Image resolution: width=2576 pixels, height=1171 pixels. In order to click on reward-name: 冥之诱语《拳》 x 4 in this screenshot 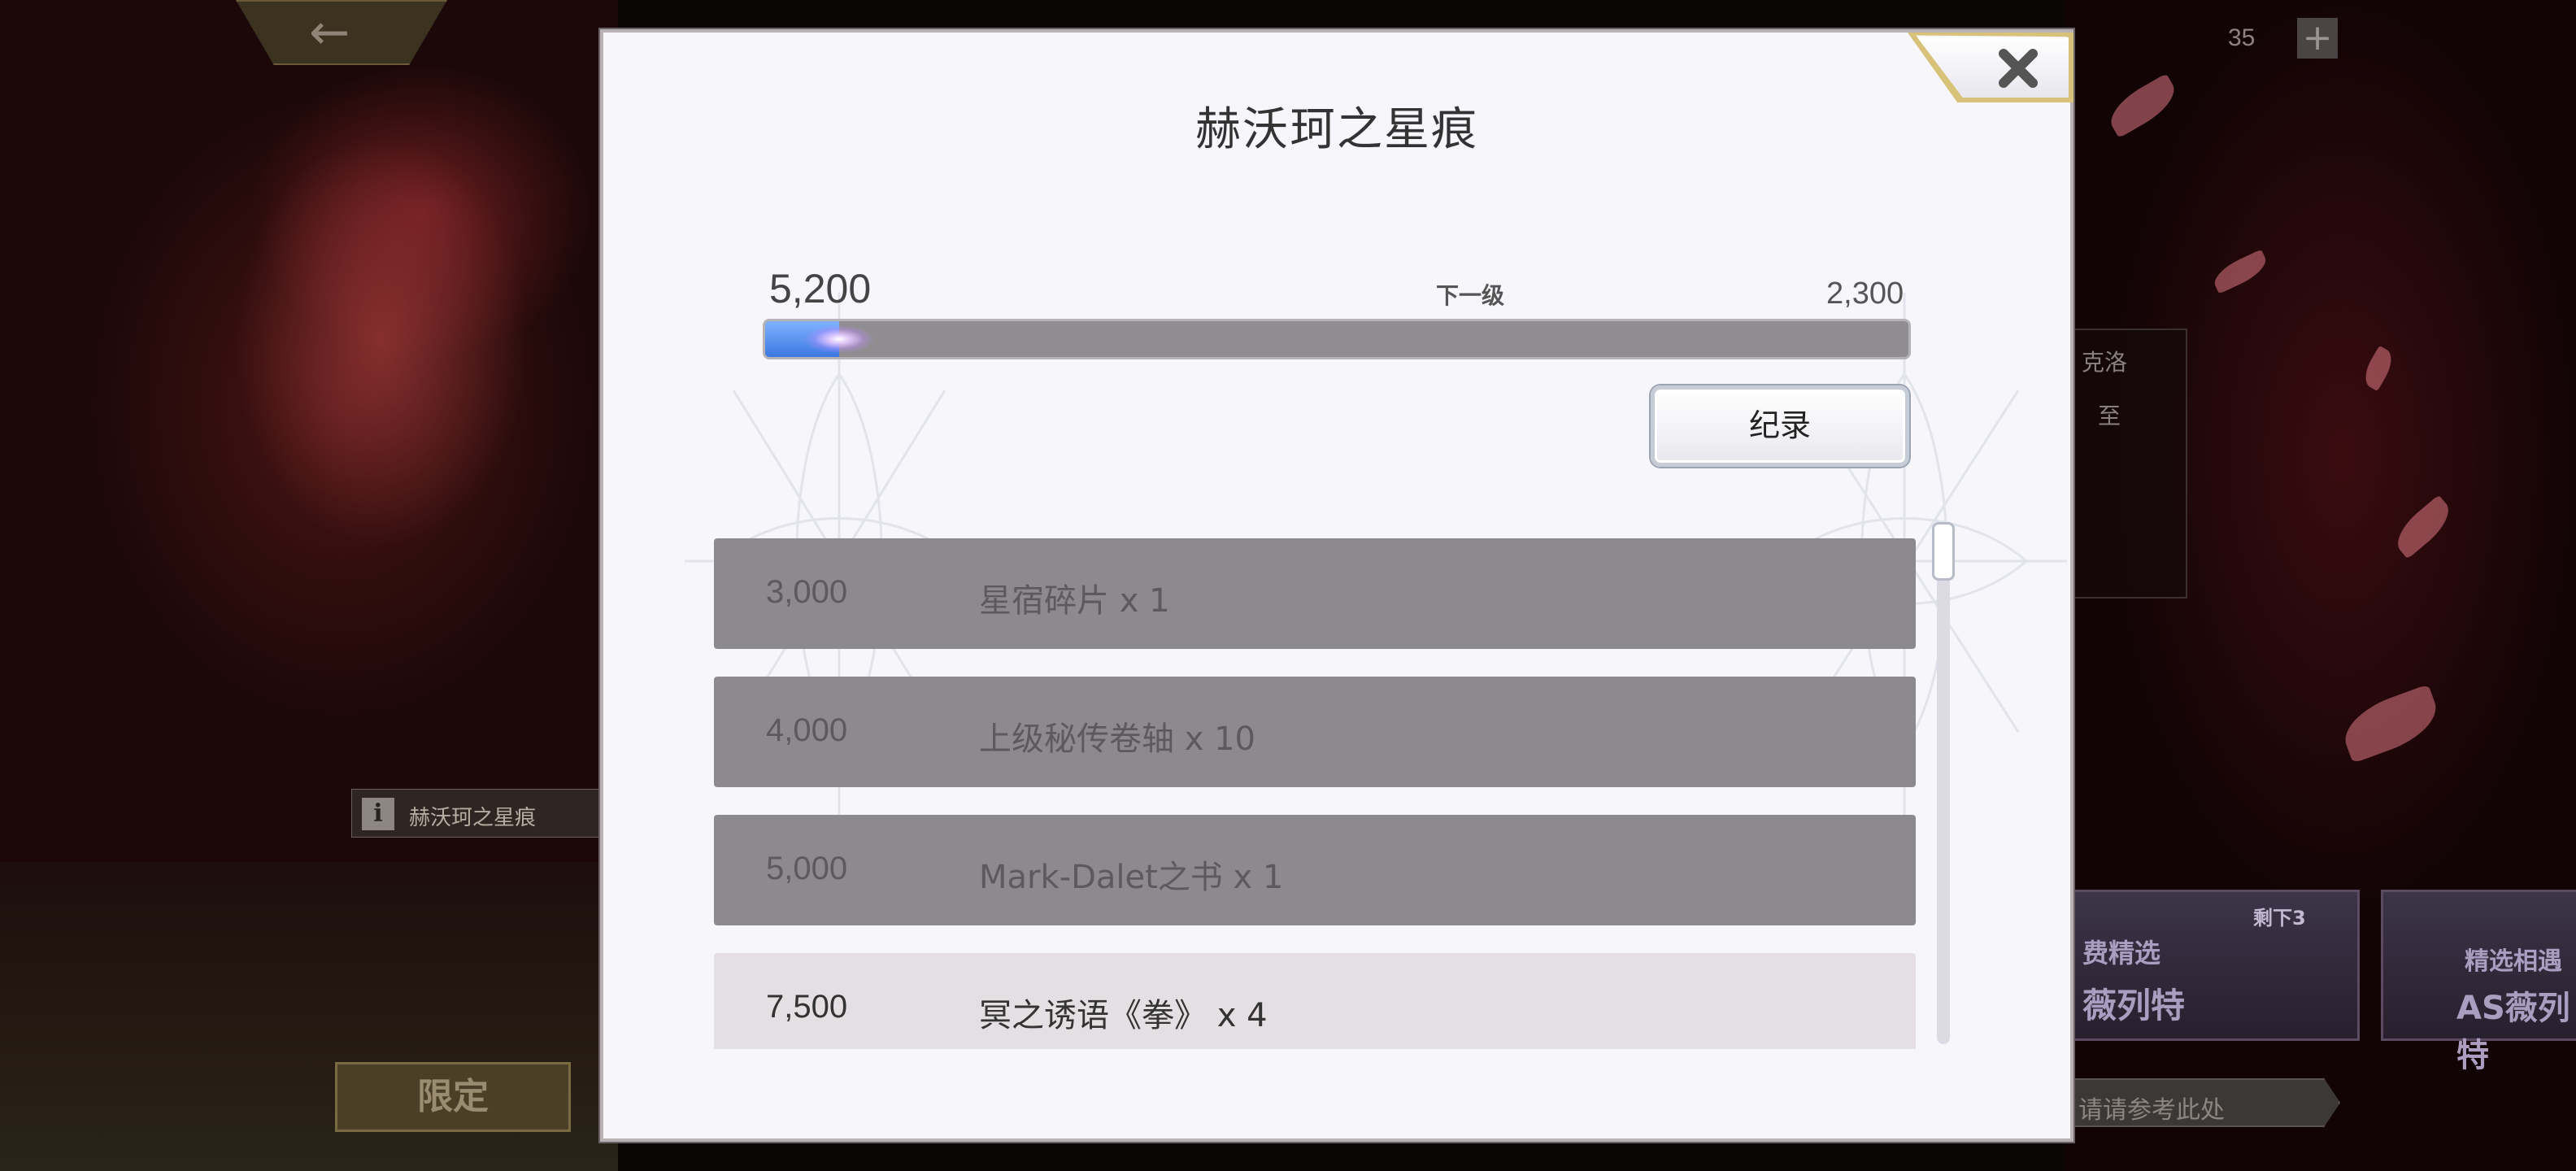, I will do `click(1124, 1016)`.